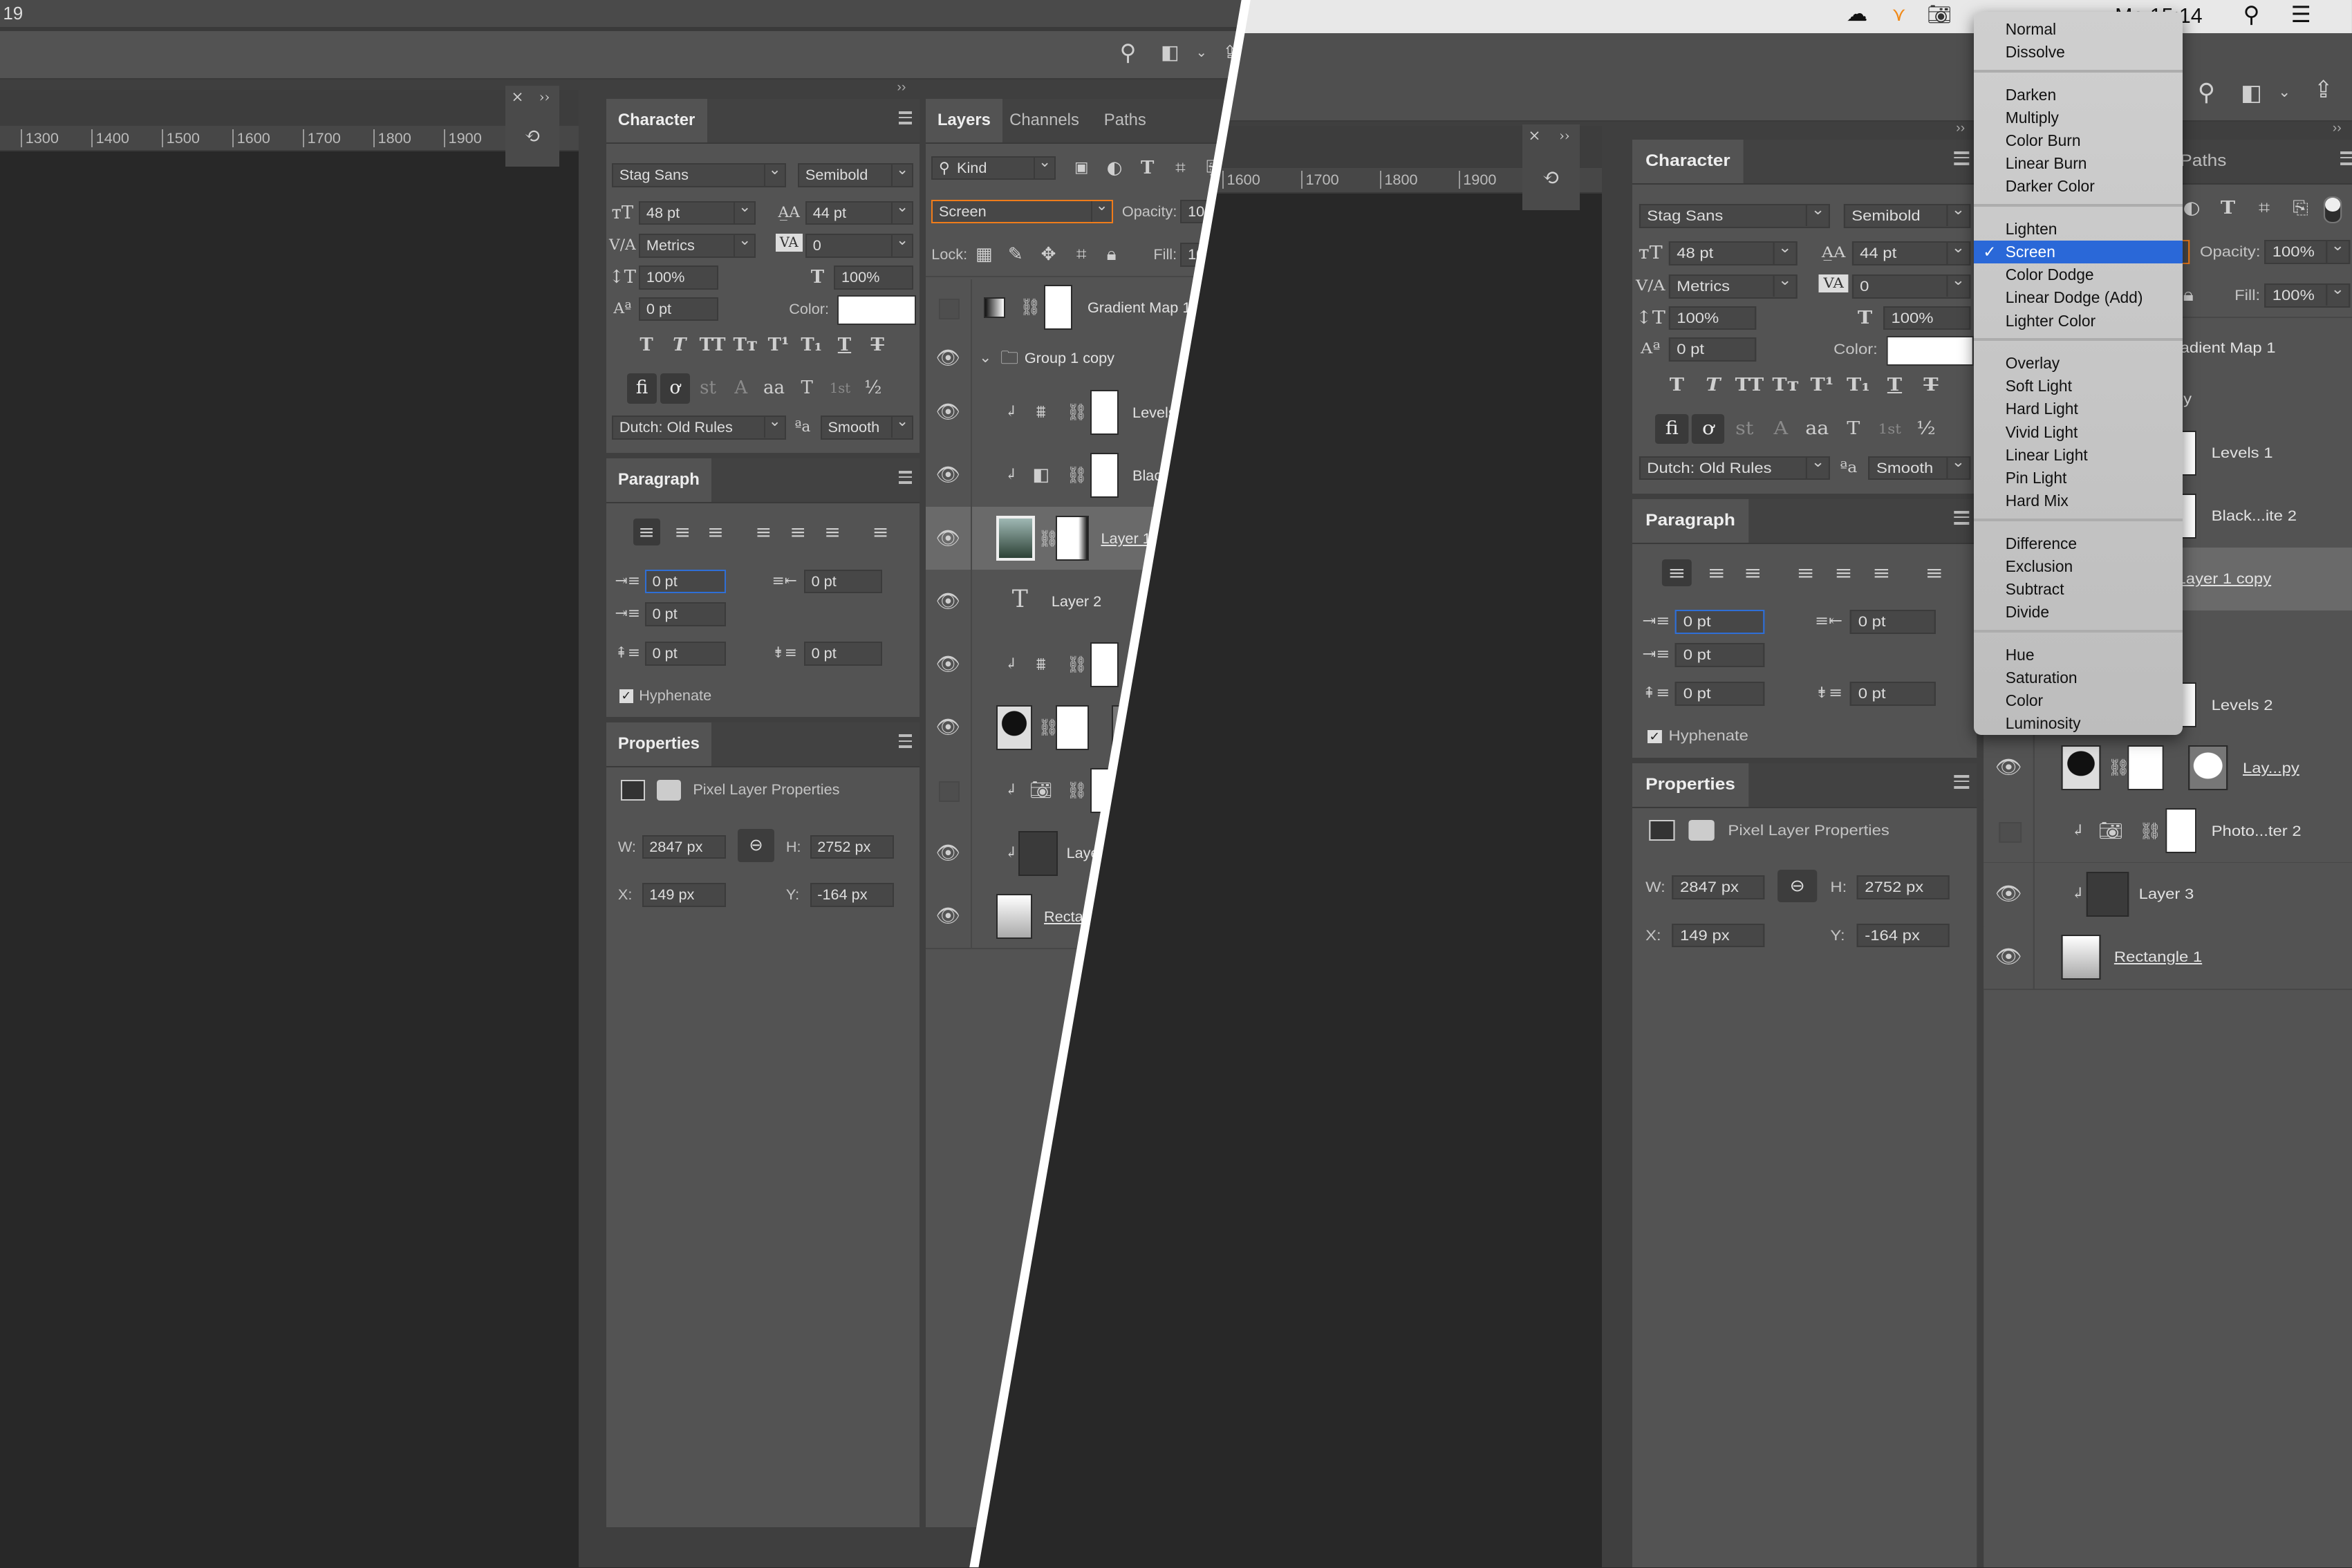 Image resolution: width=2352 pixels, height=1568 pixels. Describe the element at coordinates (2078, 52) in the screenshot. I see `blend-mode-option: Dissolve` at that location.